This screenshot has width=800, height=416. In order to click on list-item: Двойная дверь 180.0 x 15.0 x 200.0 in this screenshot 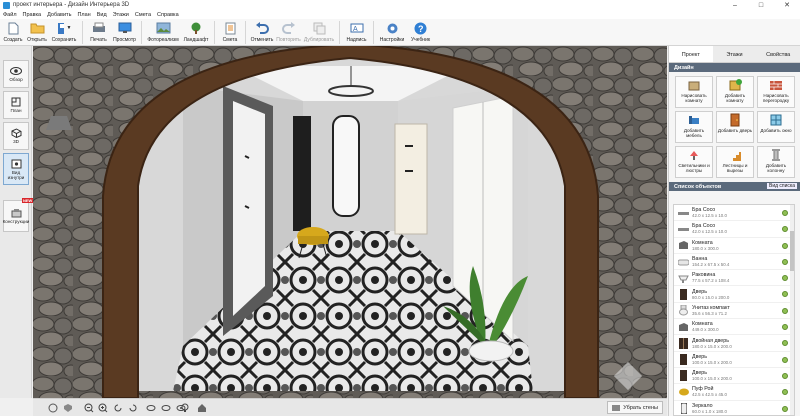, I will do `click(734, 343)`.